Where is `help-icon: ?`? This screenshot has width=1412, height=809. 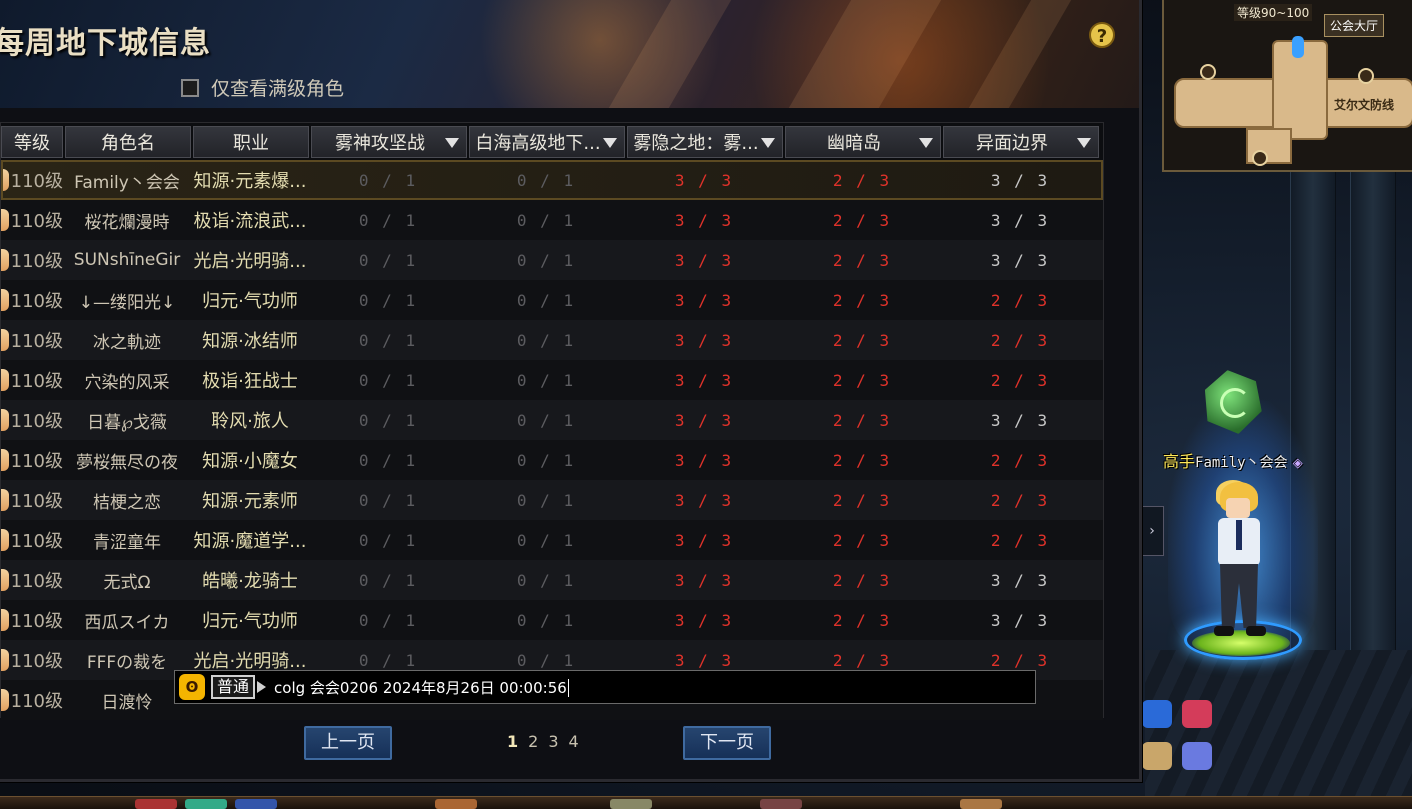
help-icon: ? is located at coordinates (1102, 35).